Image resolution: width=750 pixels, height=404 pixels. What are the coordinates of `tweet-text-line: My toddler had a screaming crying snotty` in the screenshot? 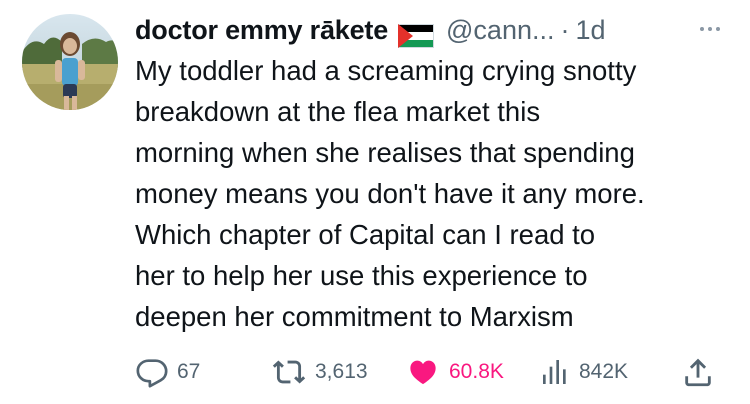 It's located at (386, 70).